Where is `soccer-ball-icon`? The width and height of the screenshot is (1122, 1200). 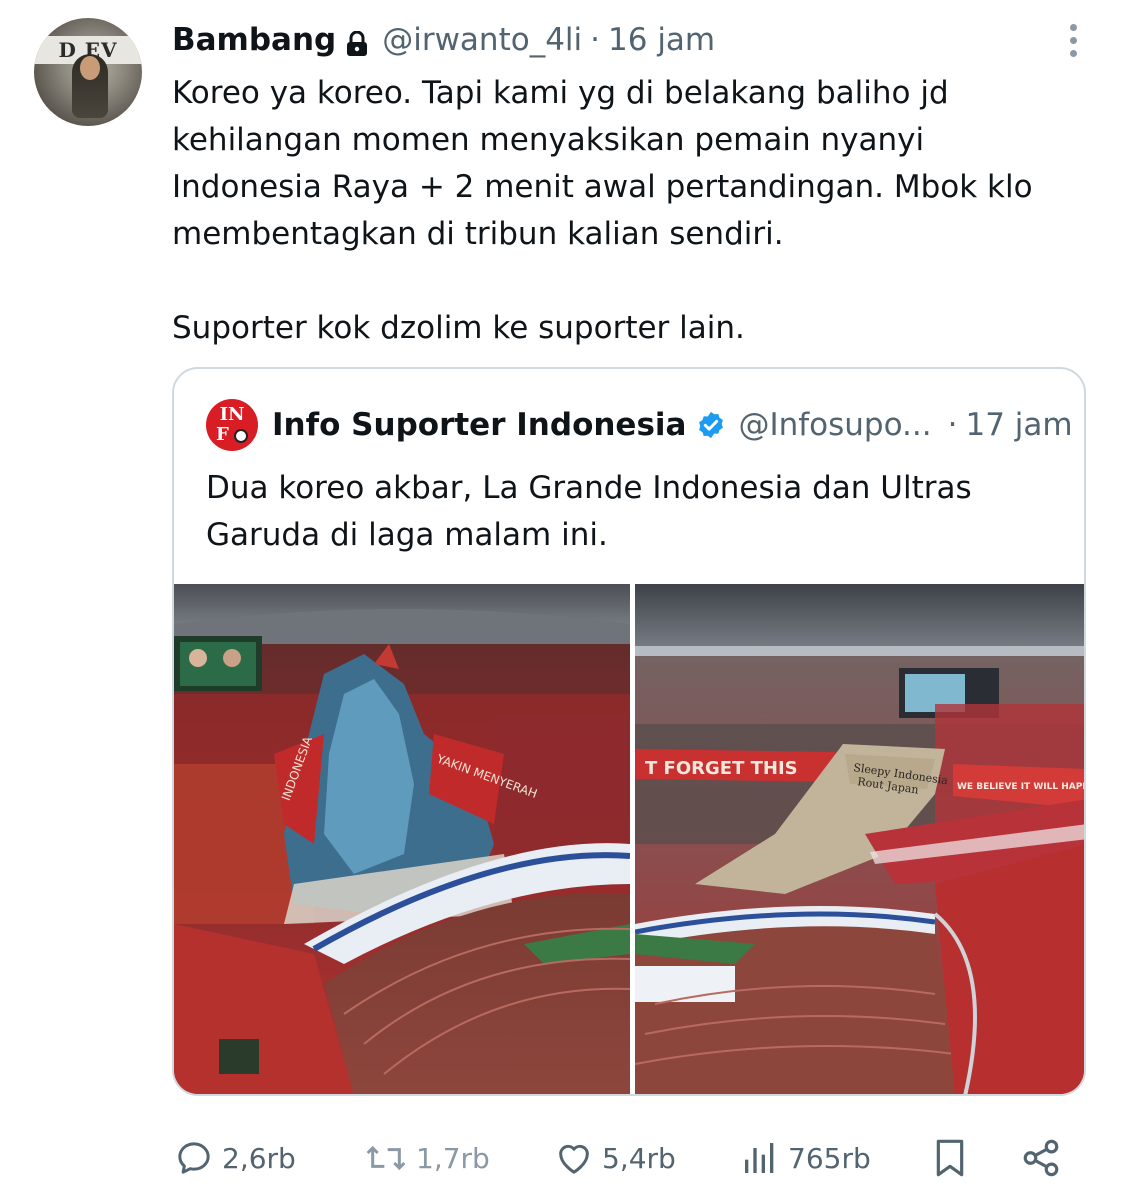
soccer-ball-icon is located at coordinates (241, 436).